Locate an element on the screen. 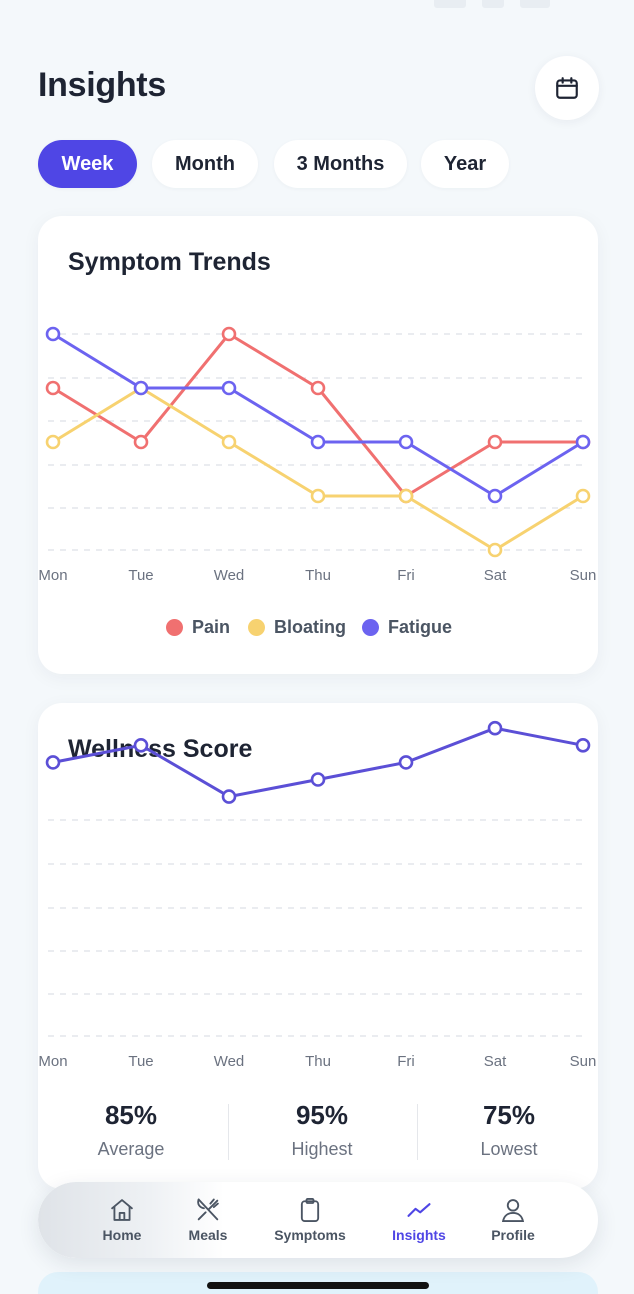 The image size is (634, 1294). wellness-stats: 85% Average 95% Highest 75% Lowest is located at coordinates (318, 1135).